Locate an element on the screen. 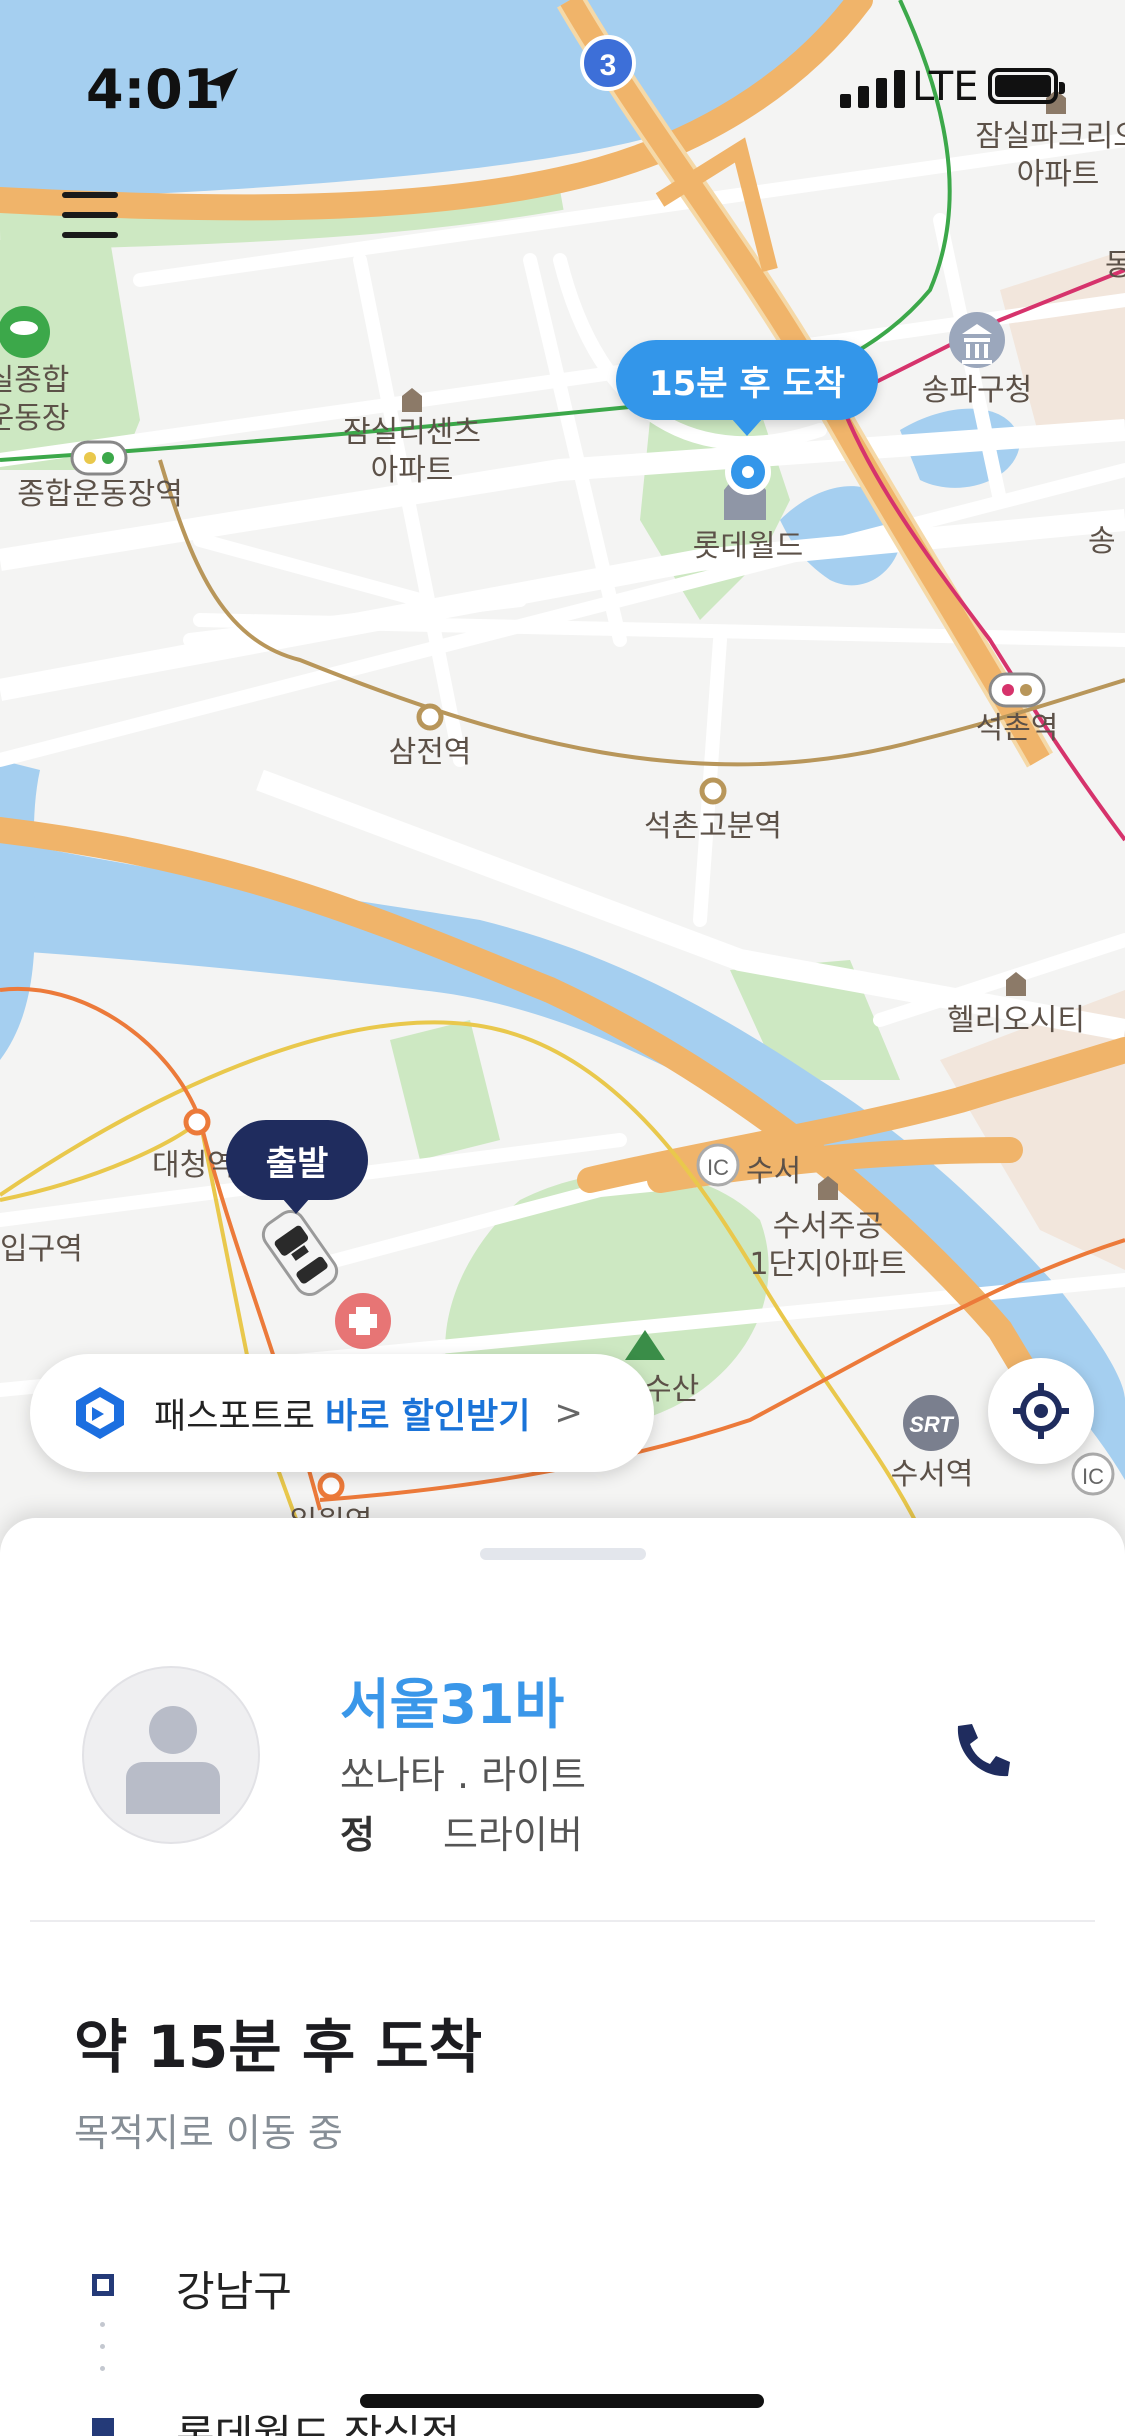 The image size is (1125, 2436). map-label-partial-right: 송 is located at coordinates (1102, 541).